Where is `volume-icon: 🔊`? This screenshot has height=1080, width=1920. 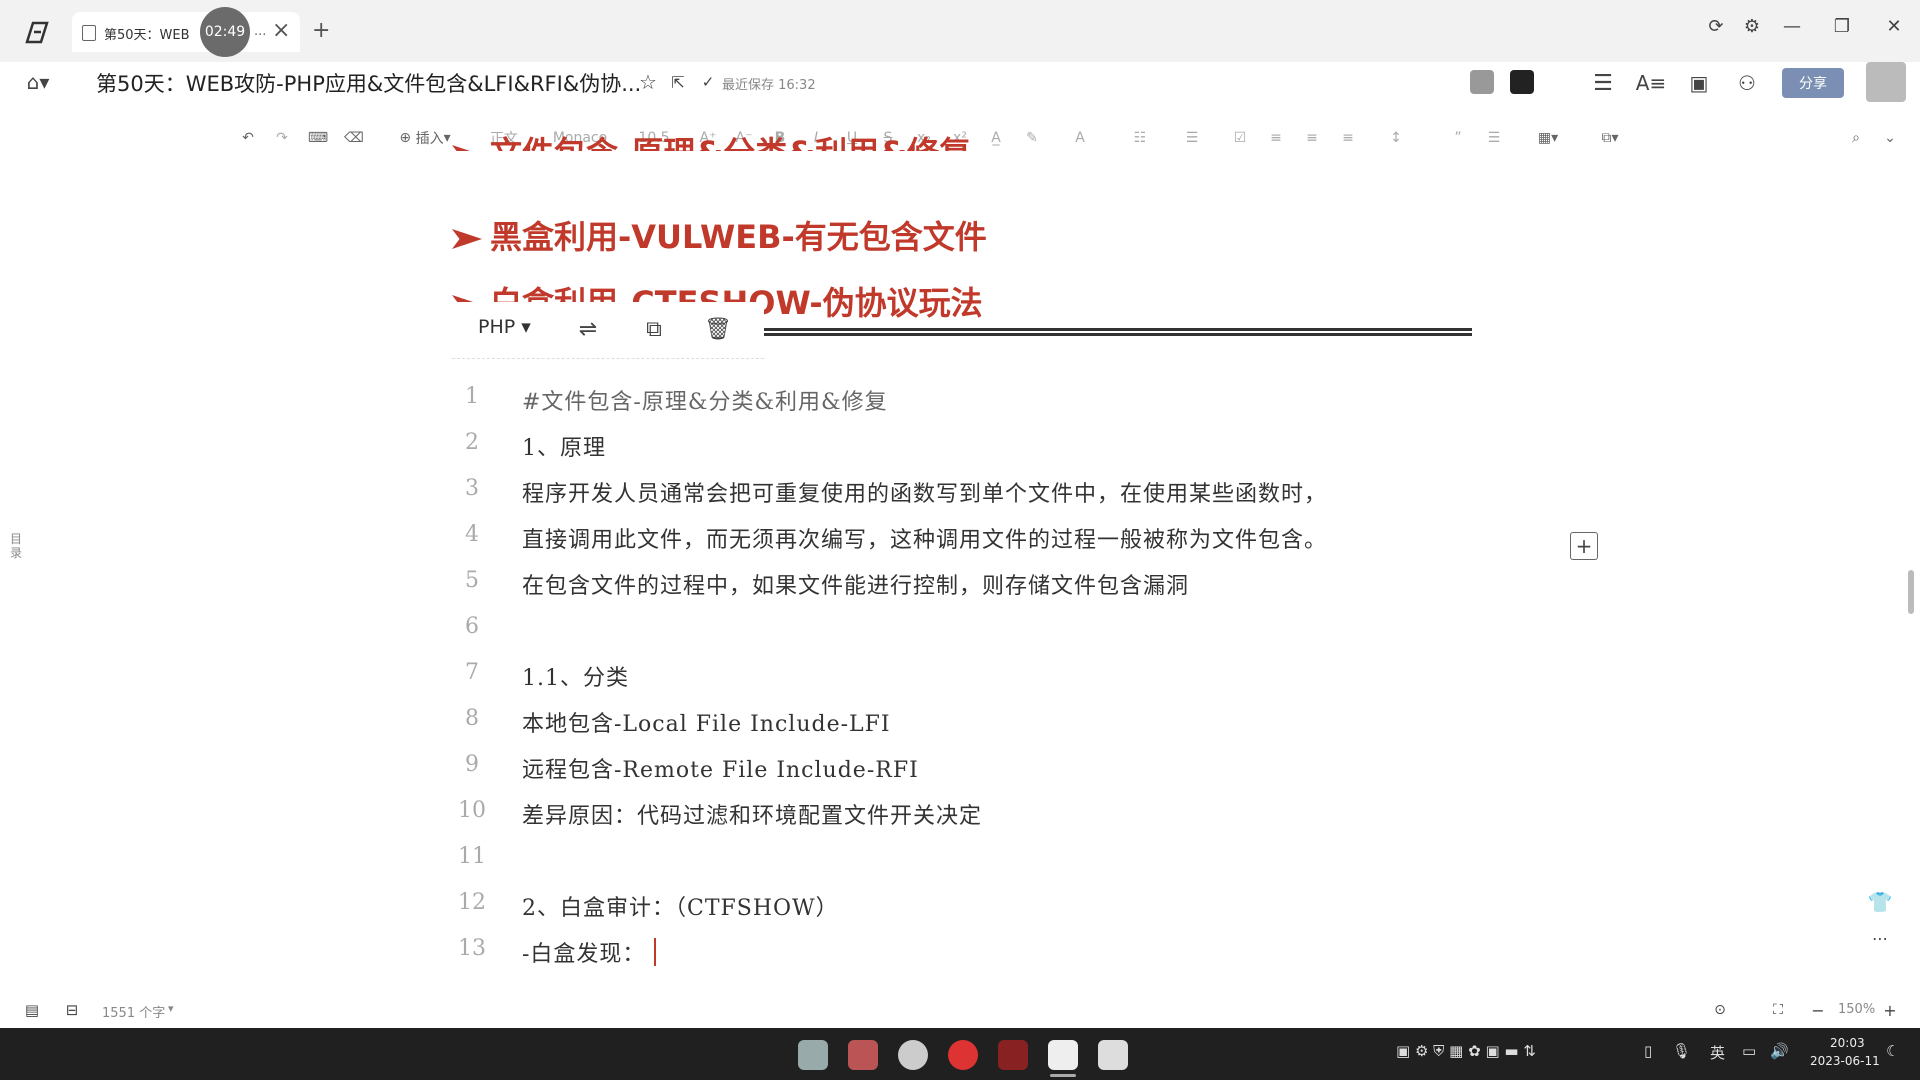
volume-icon: 🔊 is located at coordinates (1779, 1051).